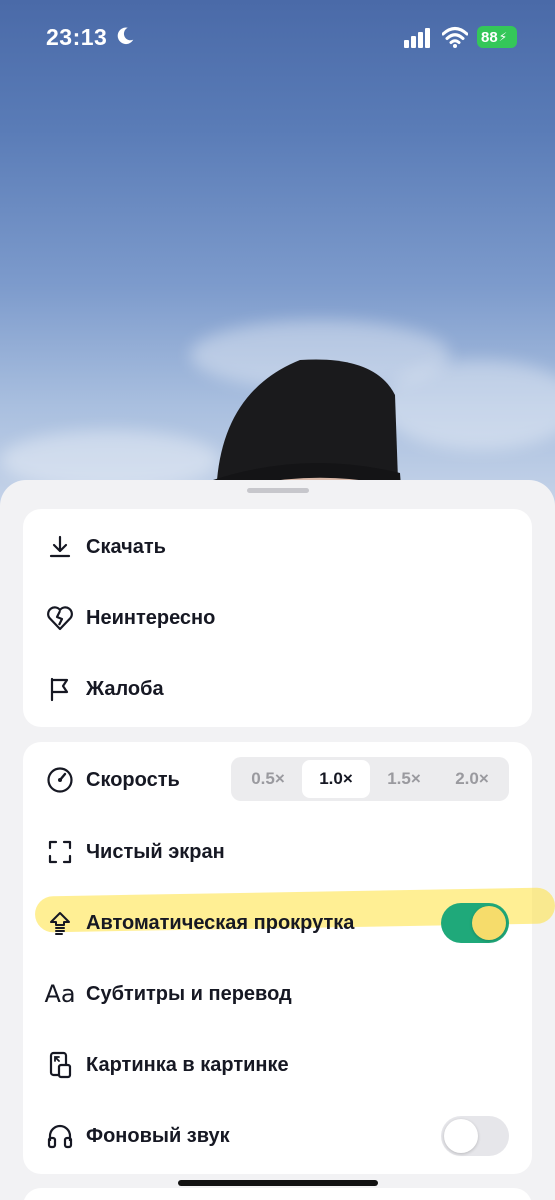 The width and height of the screenshot is (555, 1200). I want to click on not-interested-label: Неинтересно, so click(151, 617).